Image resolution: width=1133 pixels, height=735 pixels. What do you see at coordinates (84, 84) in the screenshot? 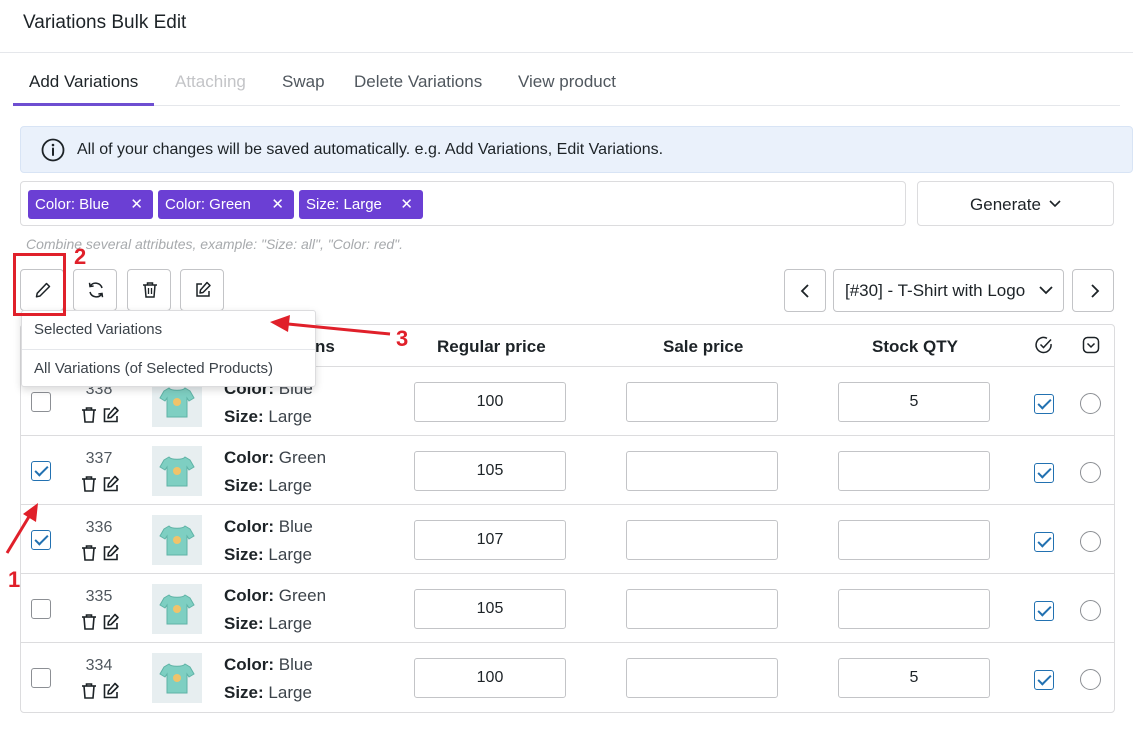
I see `tab-add-variations: Add Variations` at bounding box center [84, 84].